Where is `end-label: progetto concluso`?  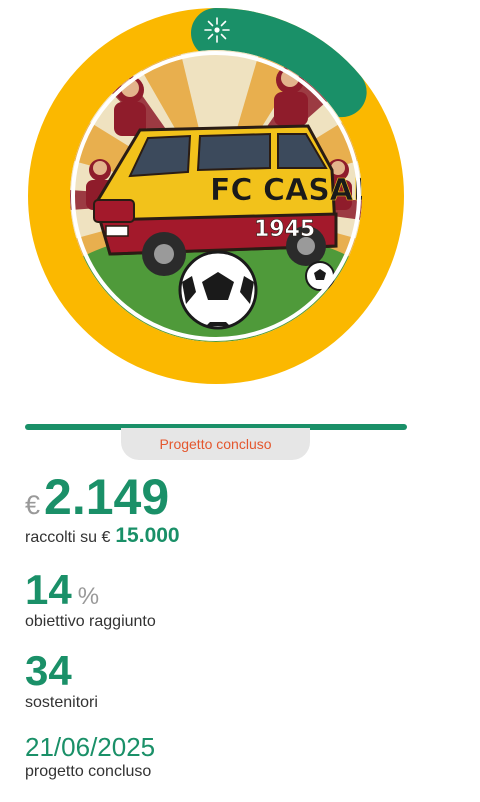 end-label: progetto concluso is located at coordinates (88, 771).